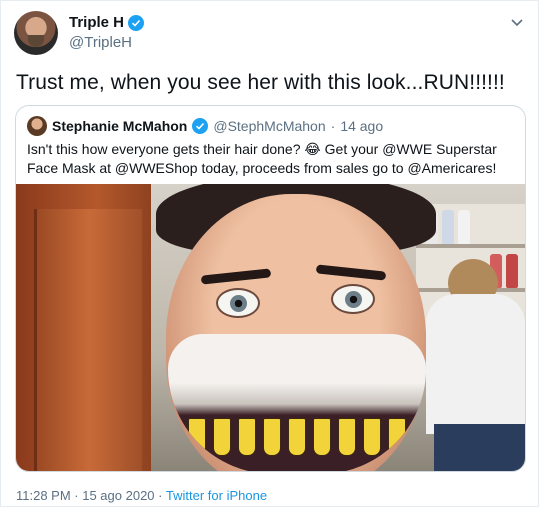  What do you see at coordinates (517, 22) in the screenshot?
I see `chevron-down-icon` at bounding box center [517, 22].